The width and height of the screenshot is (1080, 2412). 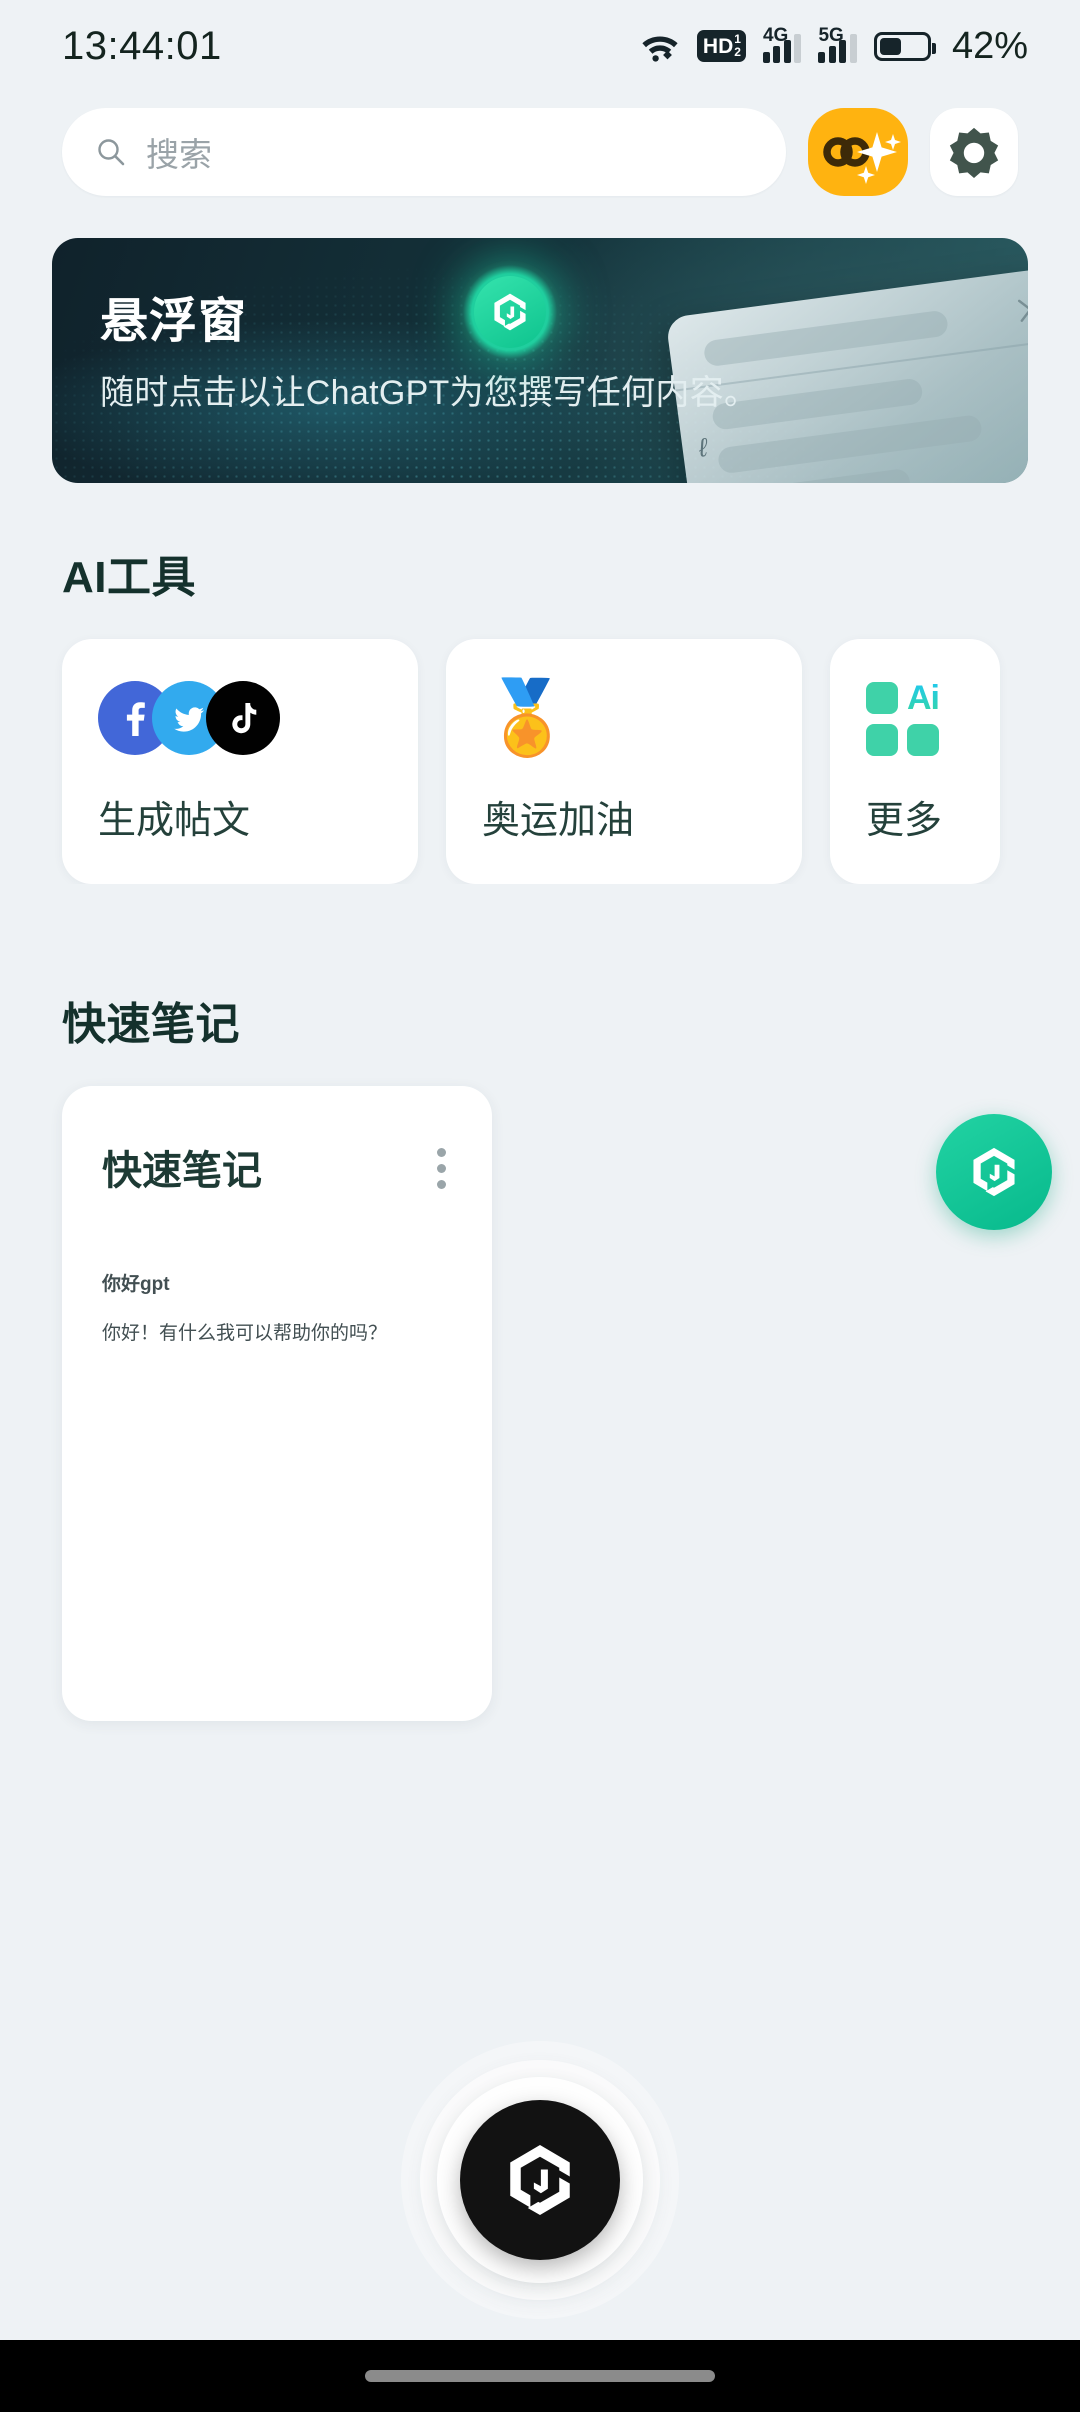 I want to click on wifi-icon, so click(x=660, y=49).